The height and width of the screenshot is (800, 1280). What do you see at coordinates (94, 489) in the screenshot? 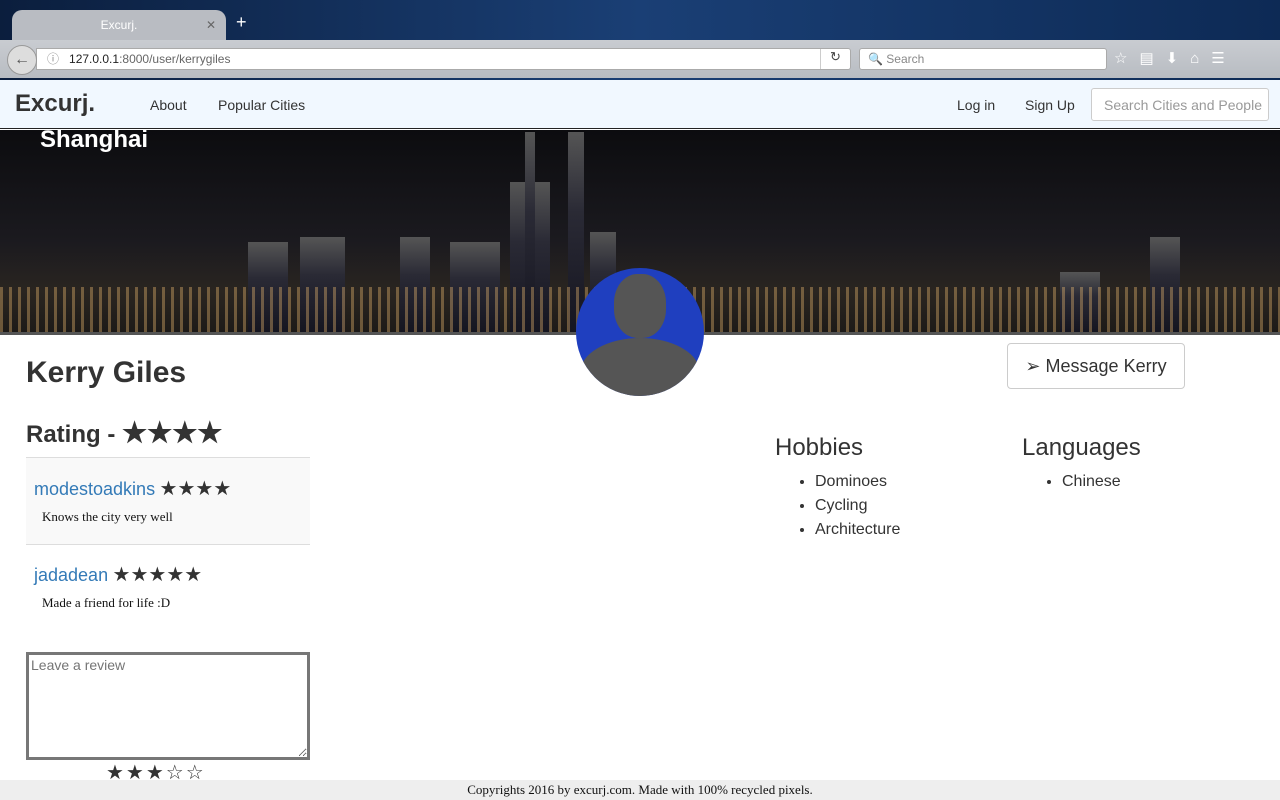
I see `review-user-link: modestoadkins` at bounding box center [94, 489].